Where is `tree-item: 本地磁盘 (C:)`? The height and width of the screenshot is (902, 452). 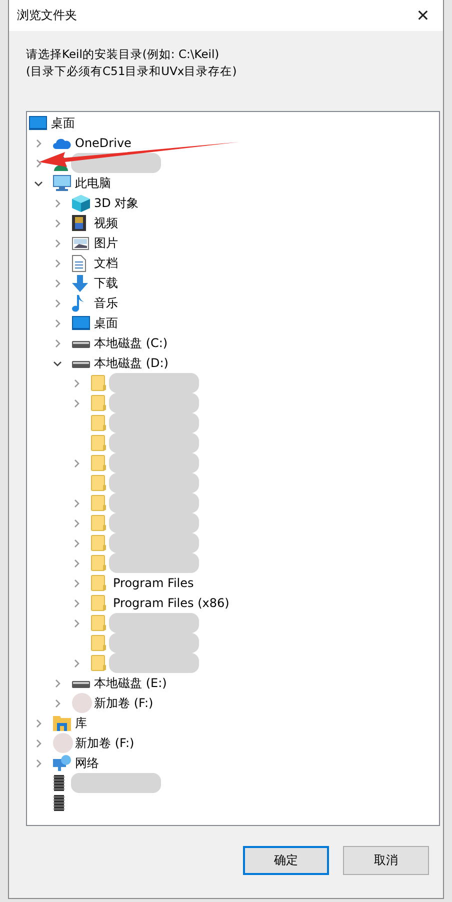
tree-item: 本地磁盘 (C:) is located at coordinates (131, 343).